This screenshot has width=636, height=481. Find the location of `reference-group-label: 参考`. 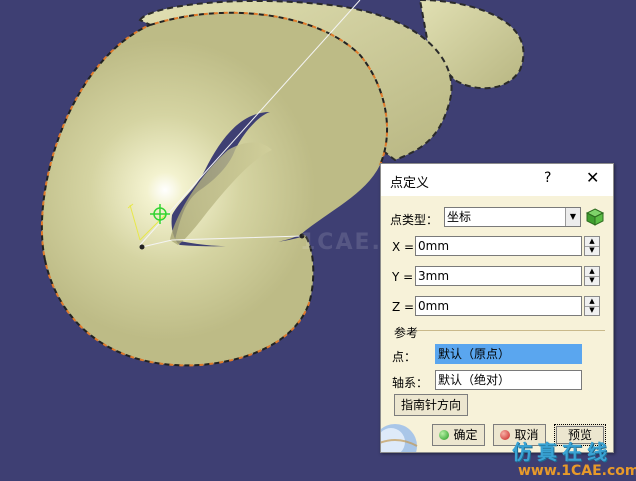

reference-group-label: 参考 is located at coordinates (406, 333).